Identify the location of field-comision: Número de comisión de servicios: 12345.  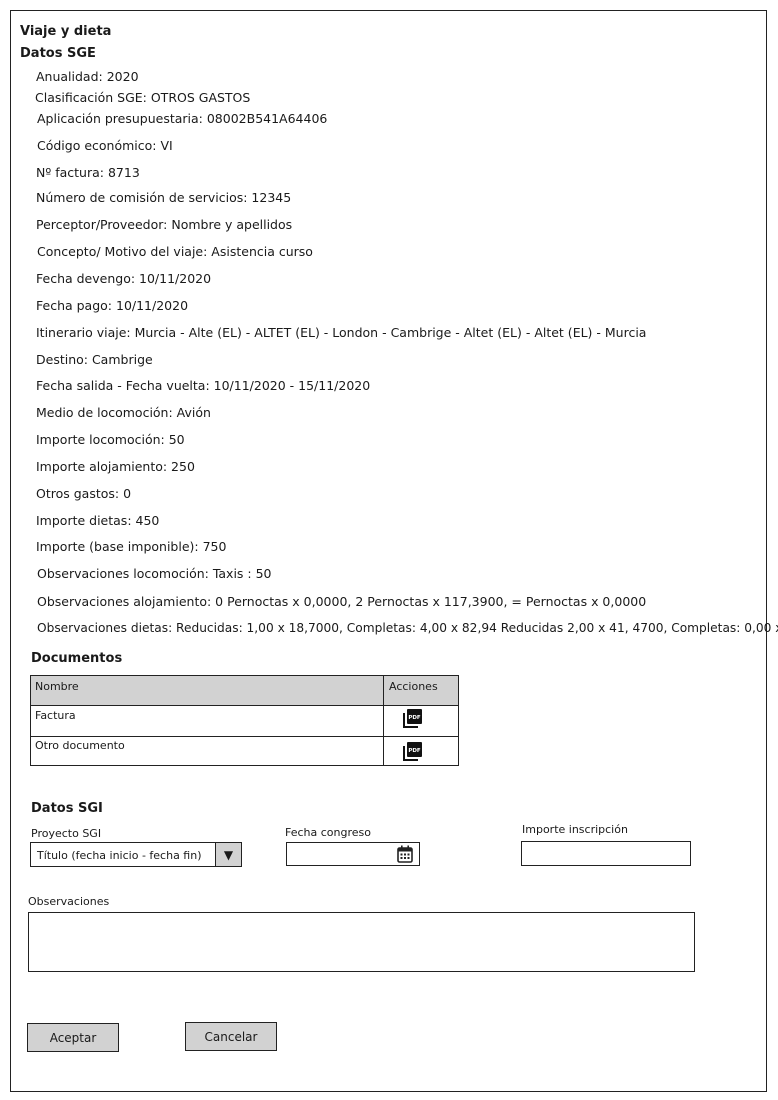
(164, 197).